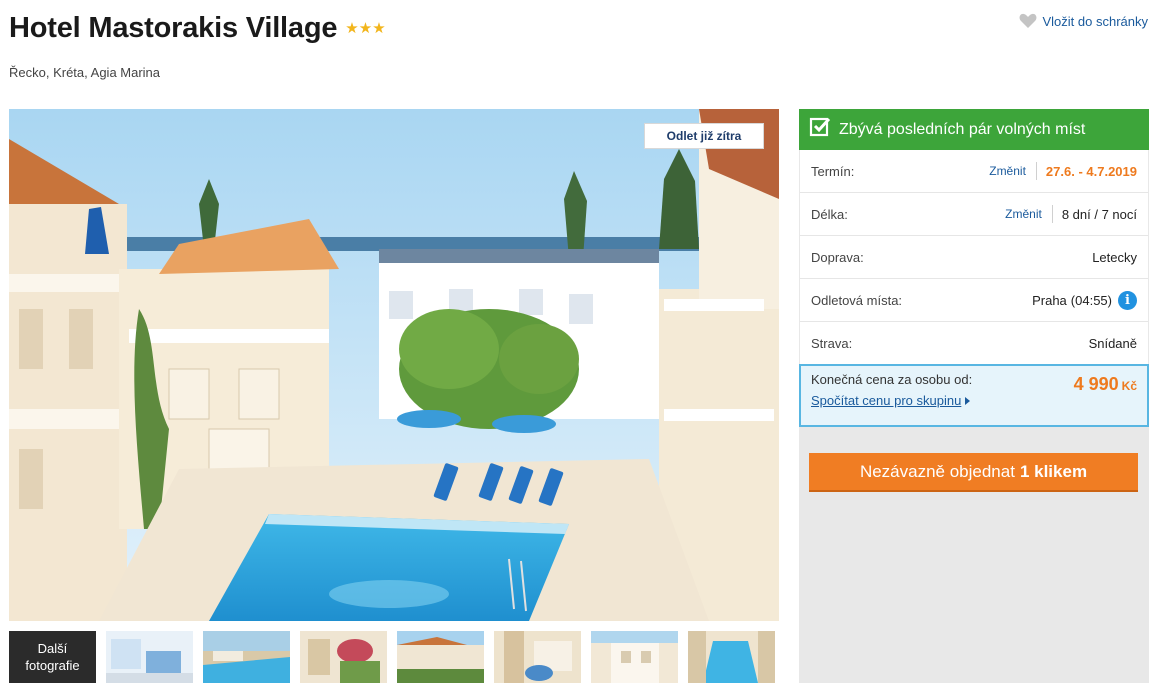  Describe the element at coordinates (392, 657) in the screenshot. I see `thumbnail-strip: Další fotografie` at that location.